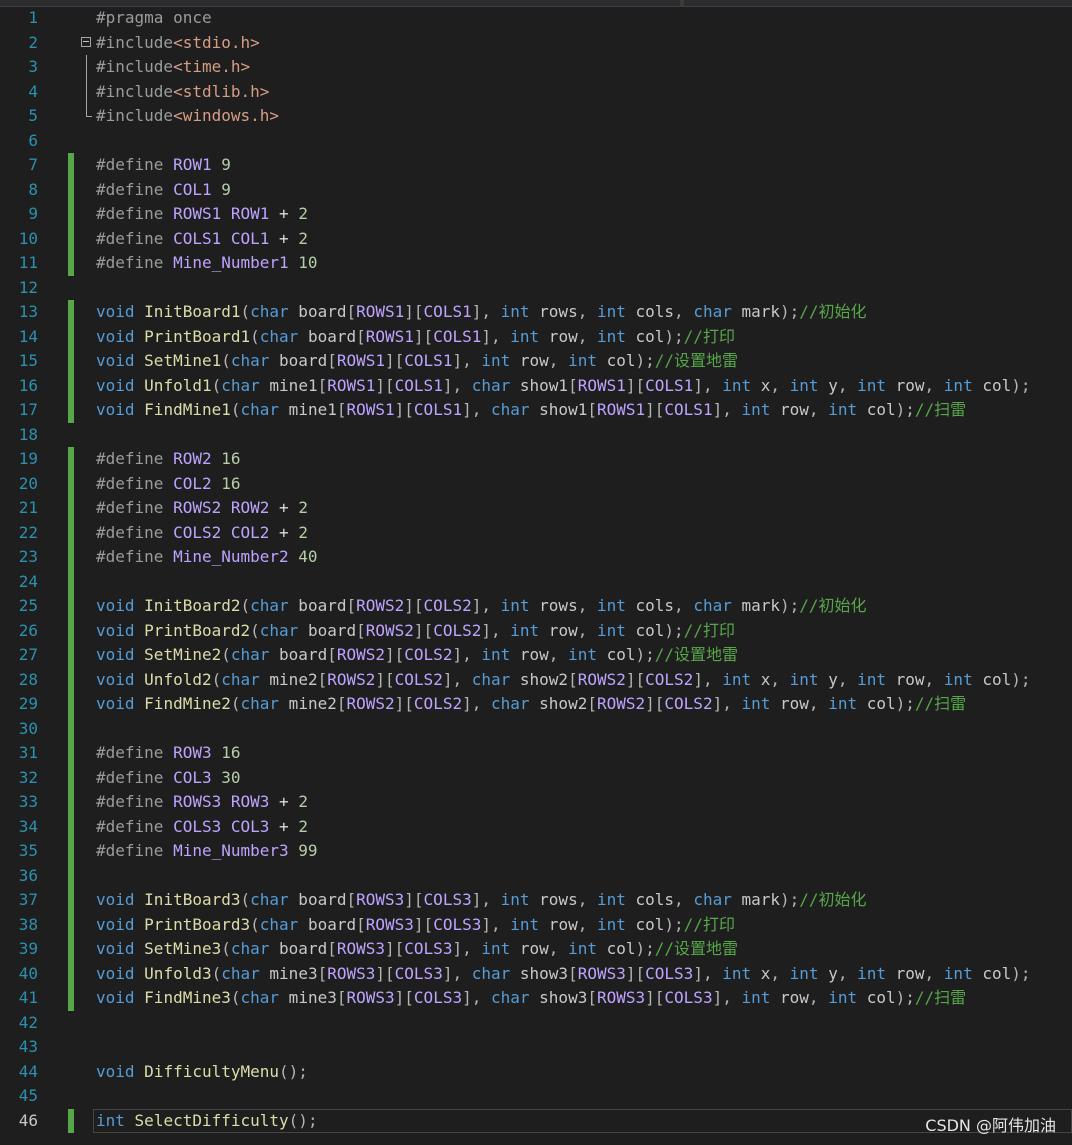 The width and height of the screenshot is (1072, 1145). I want to click on code-line: 10 #define COLS1 COL1 + 2, so click(536, 238).